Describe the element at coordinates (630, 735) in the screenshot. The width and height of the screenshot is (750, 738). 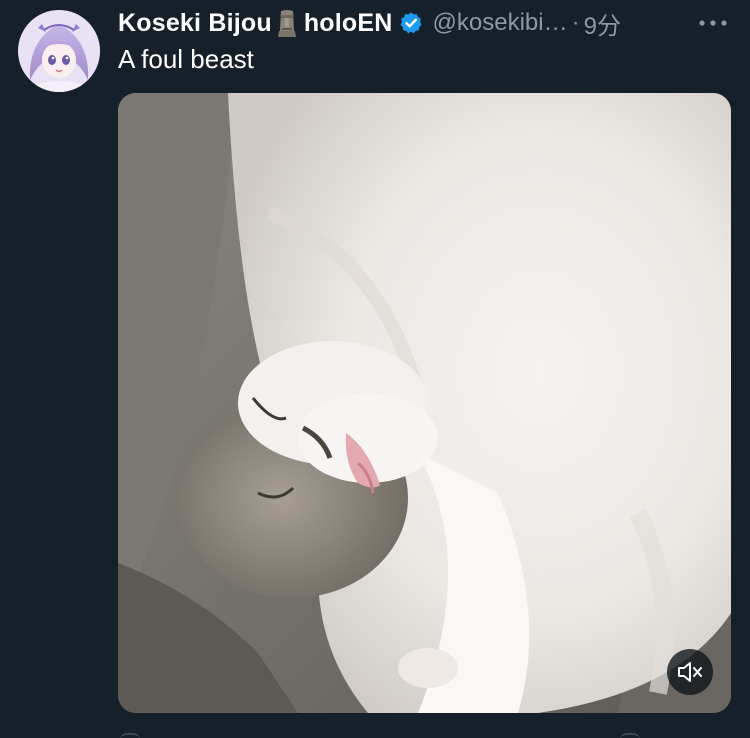
I see `share-icon` at that location.